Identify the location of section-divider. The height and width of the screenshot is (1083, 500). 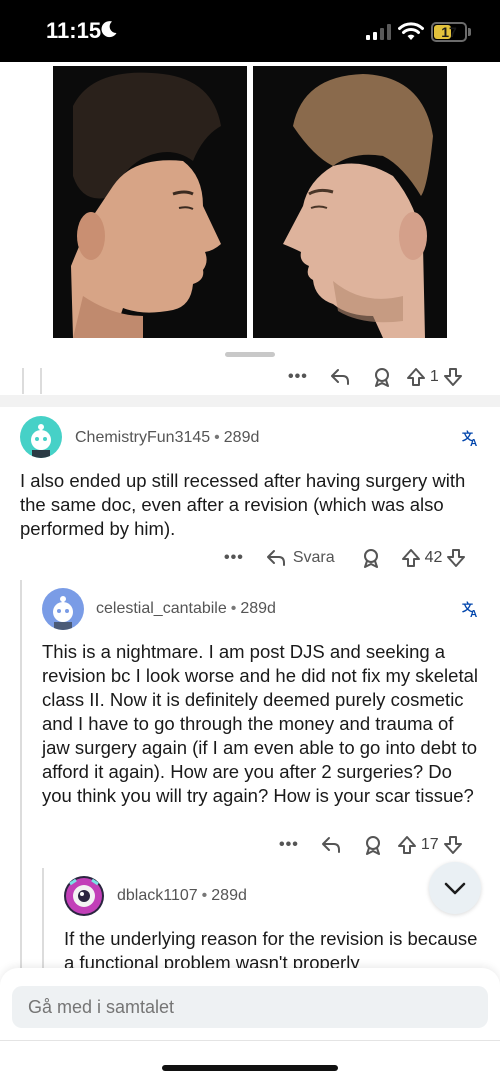
(250, 401).